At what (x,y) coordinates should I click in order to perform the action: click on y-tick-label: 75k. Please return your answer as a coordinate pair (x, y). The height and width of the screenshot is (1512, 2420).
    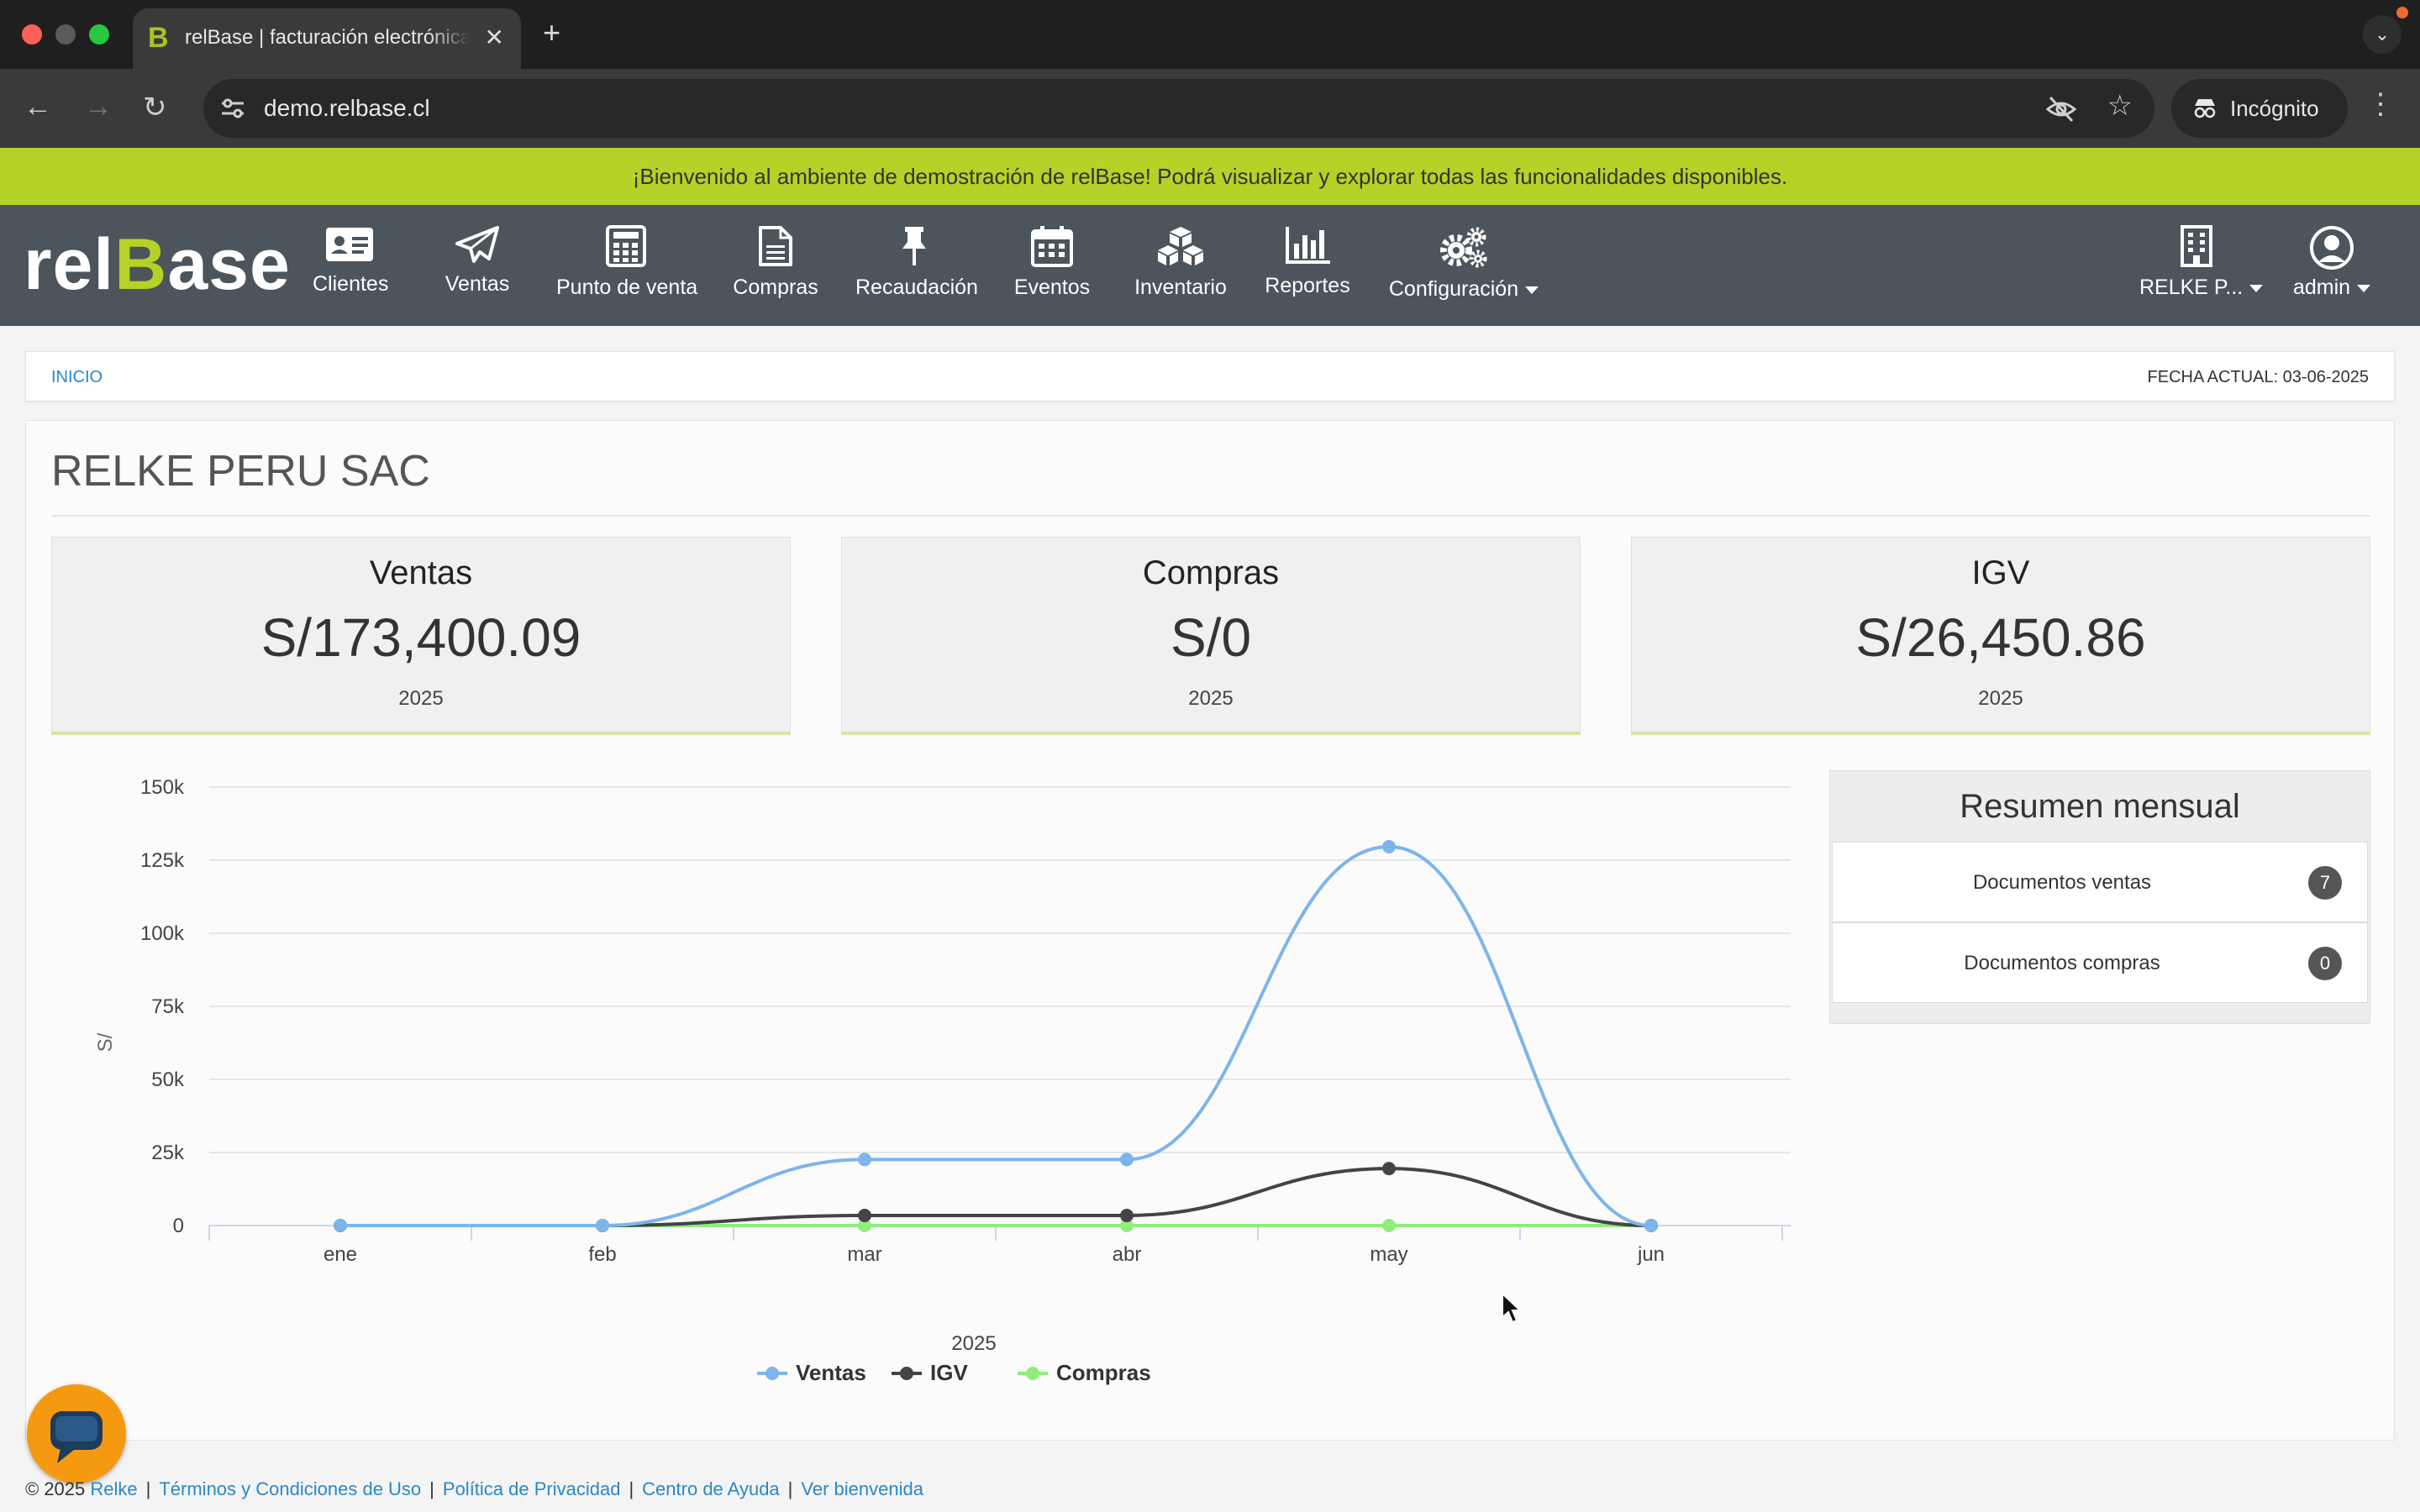
    Looking at the image, I should click on (168, 1006).